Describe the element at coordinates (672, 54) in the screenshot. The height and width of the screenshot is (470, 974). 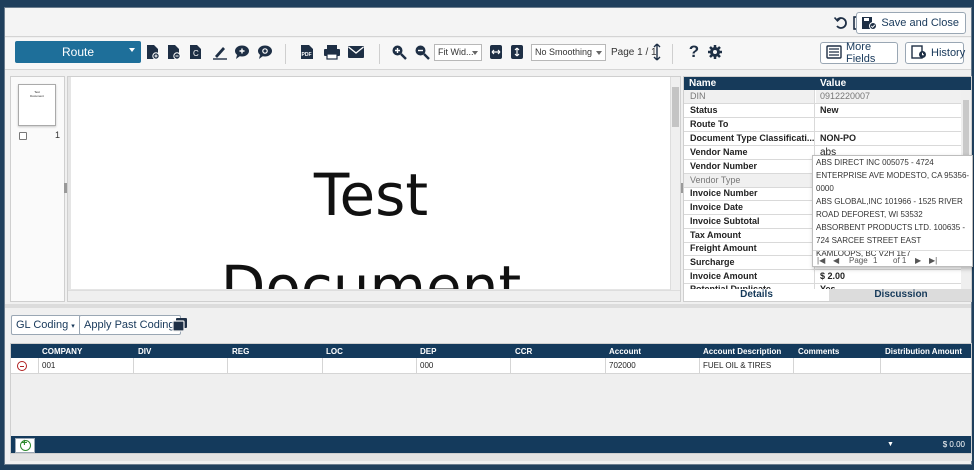
I see `toolbar-divider` at that location.